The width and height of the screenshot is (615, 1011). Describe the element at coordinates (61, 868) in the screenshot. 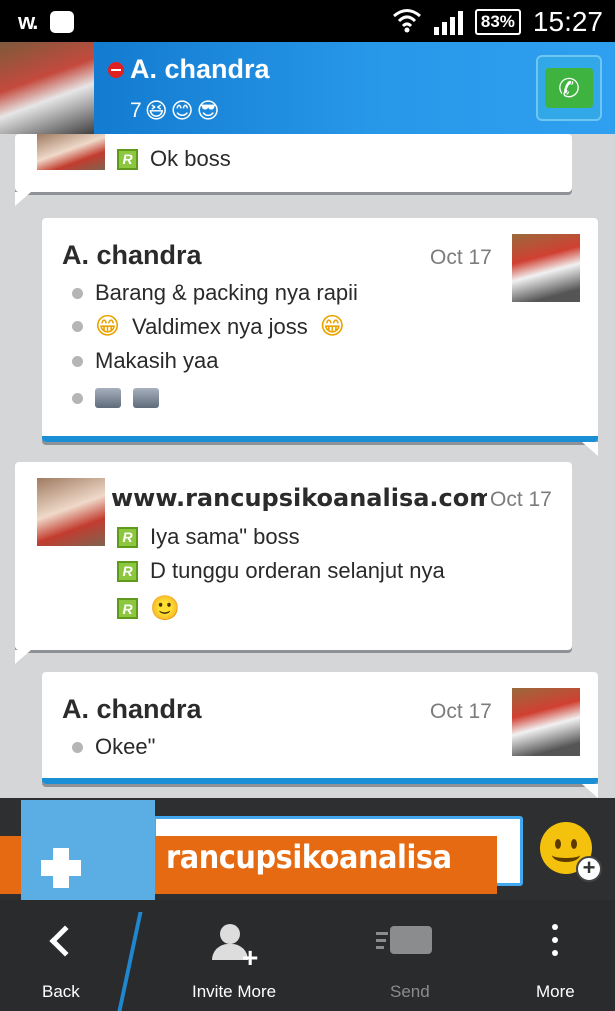

I see `plus-icon-bar` at that location.